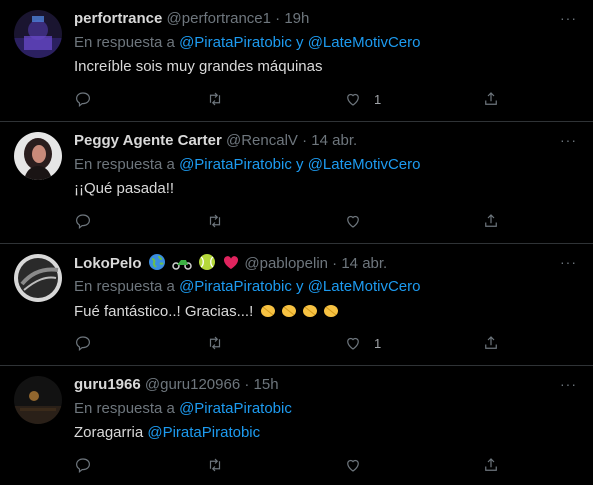 The image size is (593, 485). What do you see at coordinates (166, 311) in the screenshot?
I see `tweet-text: Fué fantástico..! Gracias...!` at bounding box center [166, 311].